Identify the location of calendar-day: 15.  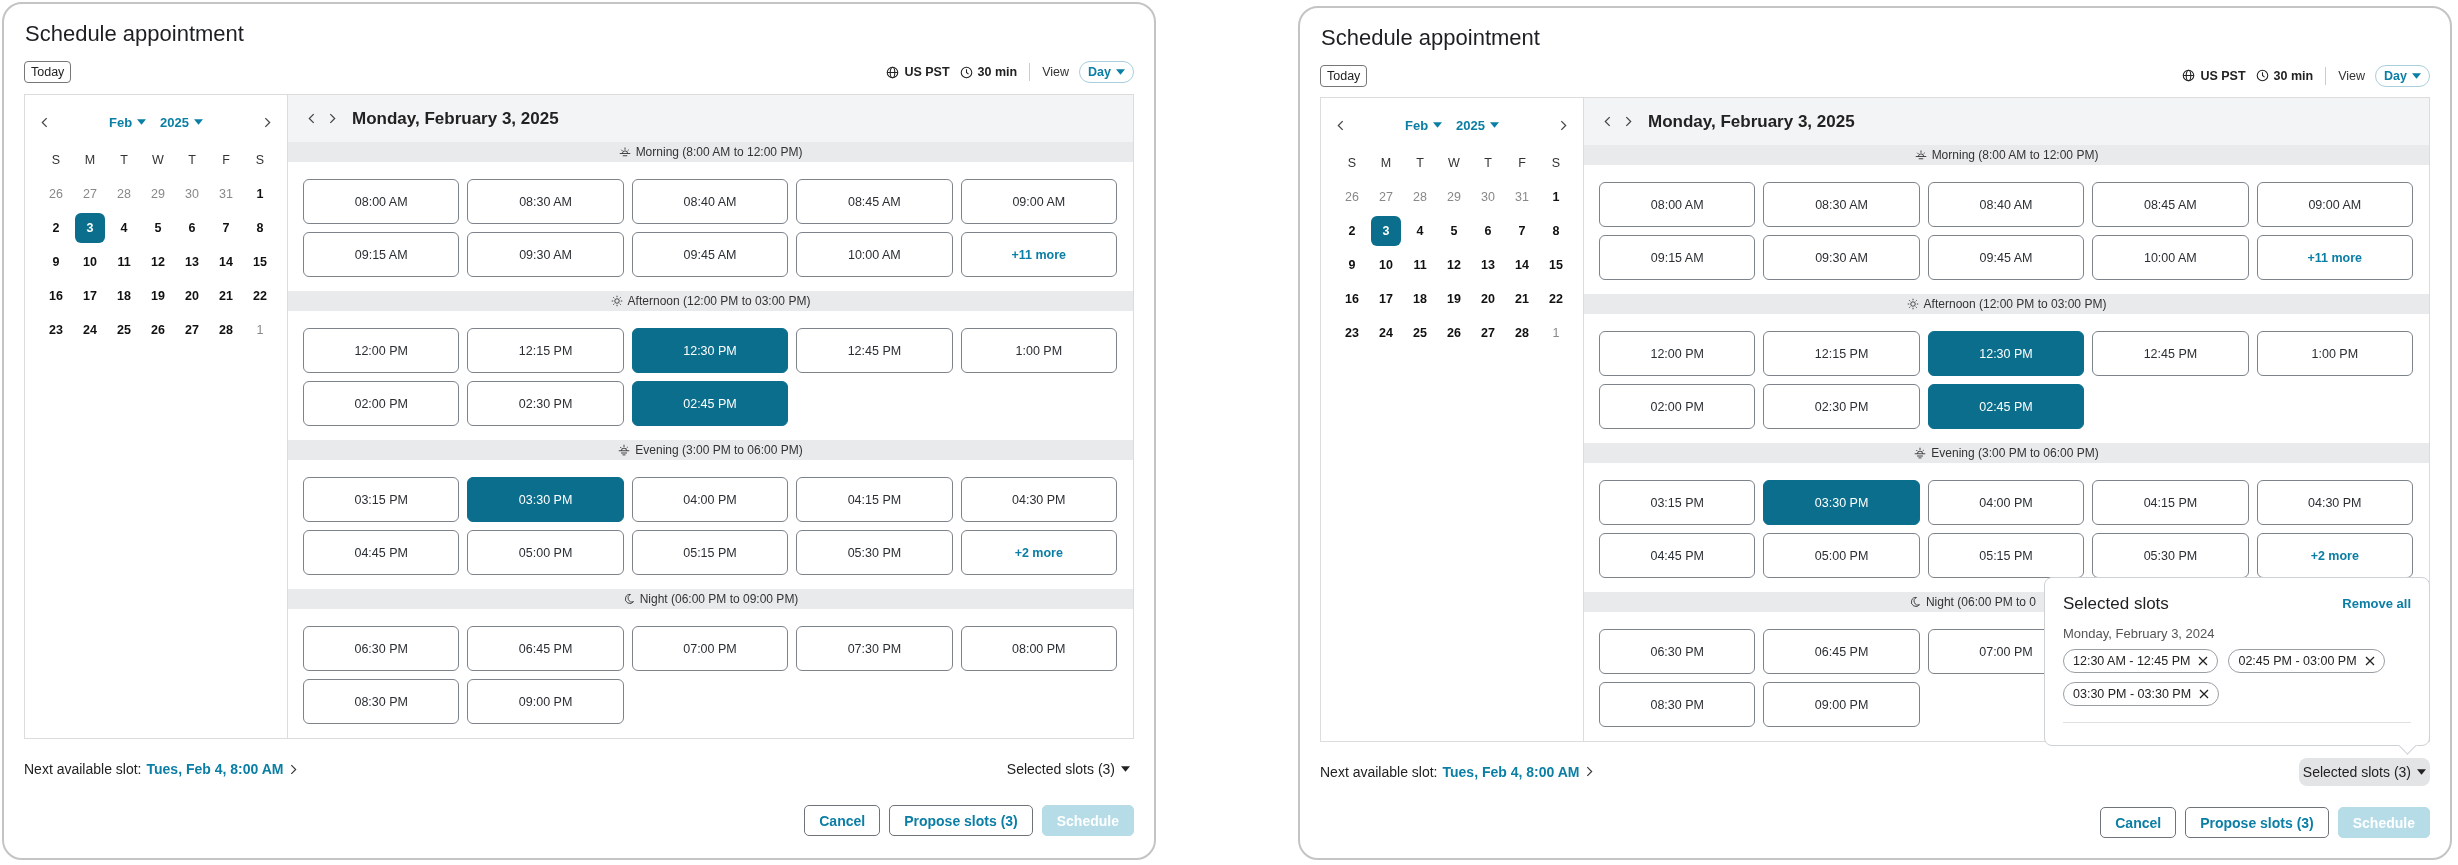
(260, 262).